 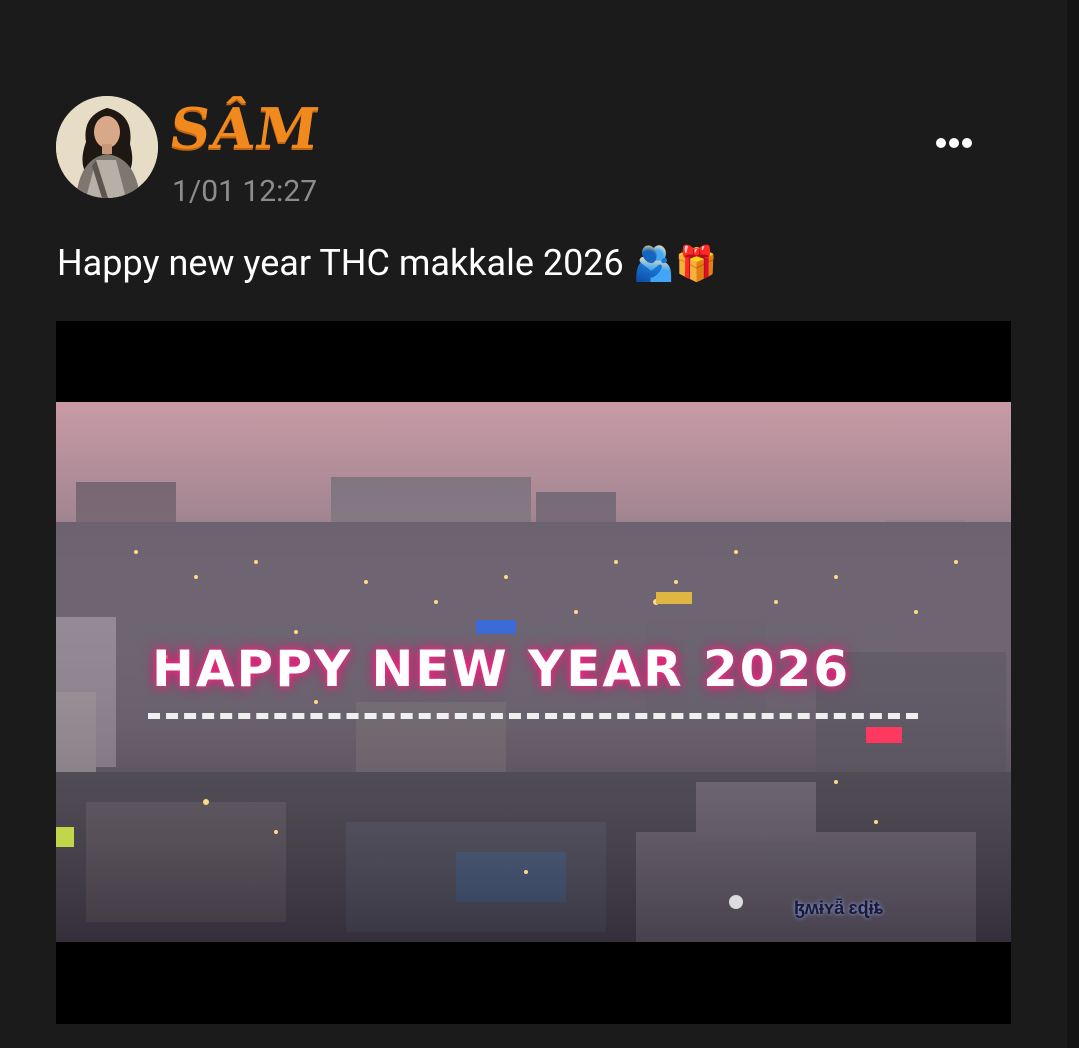 I want to click on post-timestamp: 1/01 12:27, so click(x=245, y=191).